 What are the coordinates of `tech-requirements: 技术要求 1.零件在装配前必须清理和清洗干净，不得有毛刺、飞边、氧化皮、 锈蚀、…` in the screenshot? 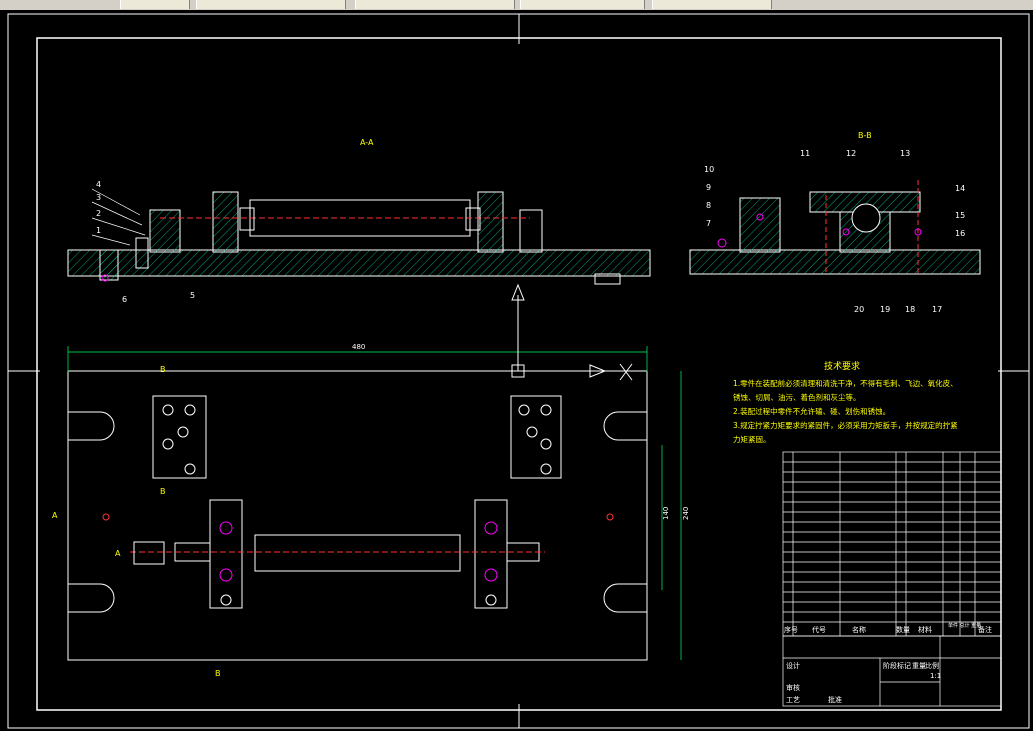 It's located at (845, 402).